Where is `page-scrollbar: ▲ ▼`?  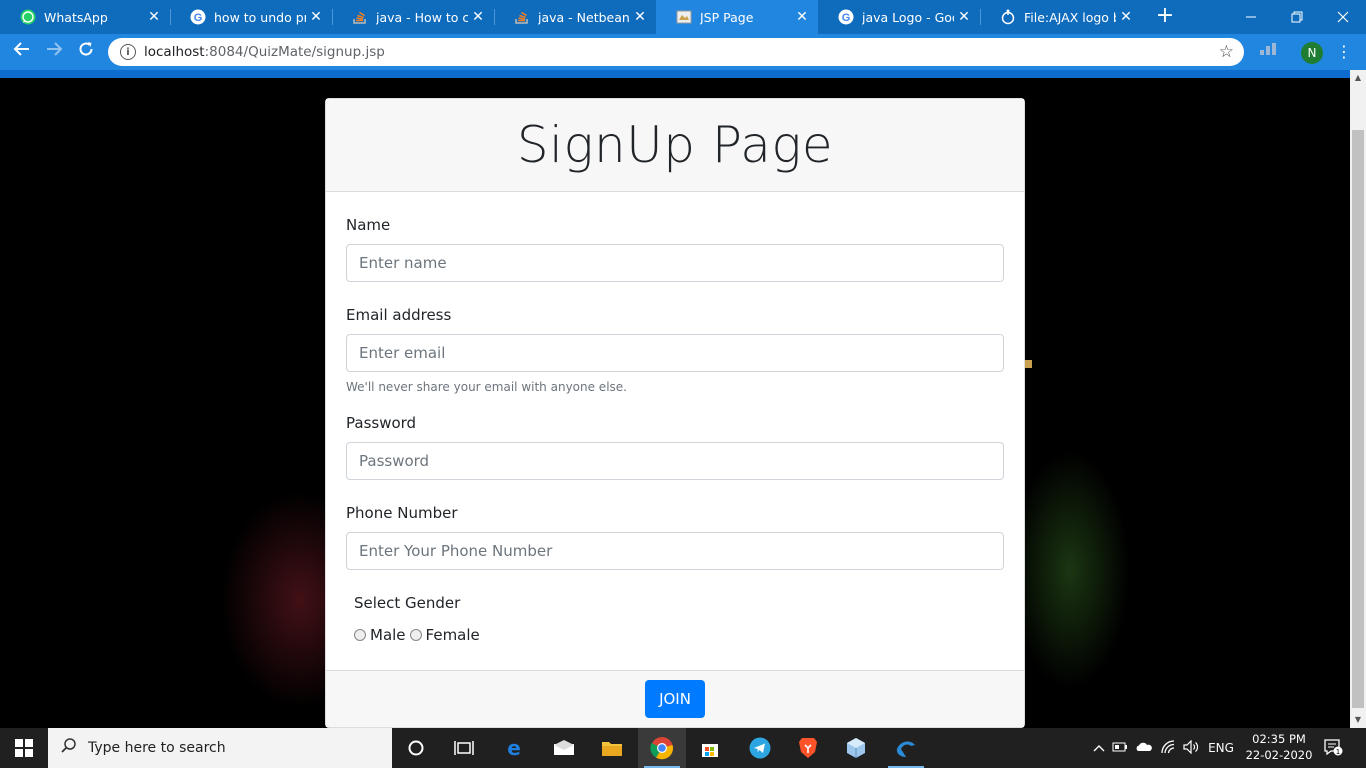 page-scrollbar: ▲ ▼ is located at coordinates (1358, 399).